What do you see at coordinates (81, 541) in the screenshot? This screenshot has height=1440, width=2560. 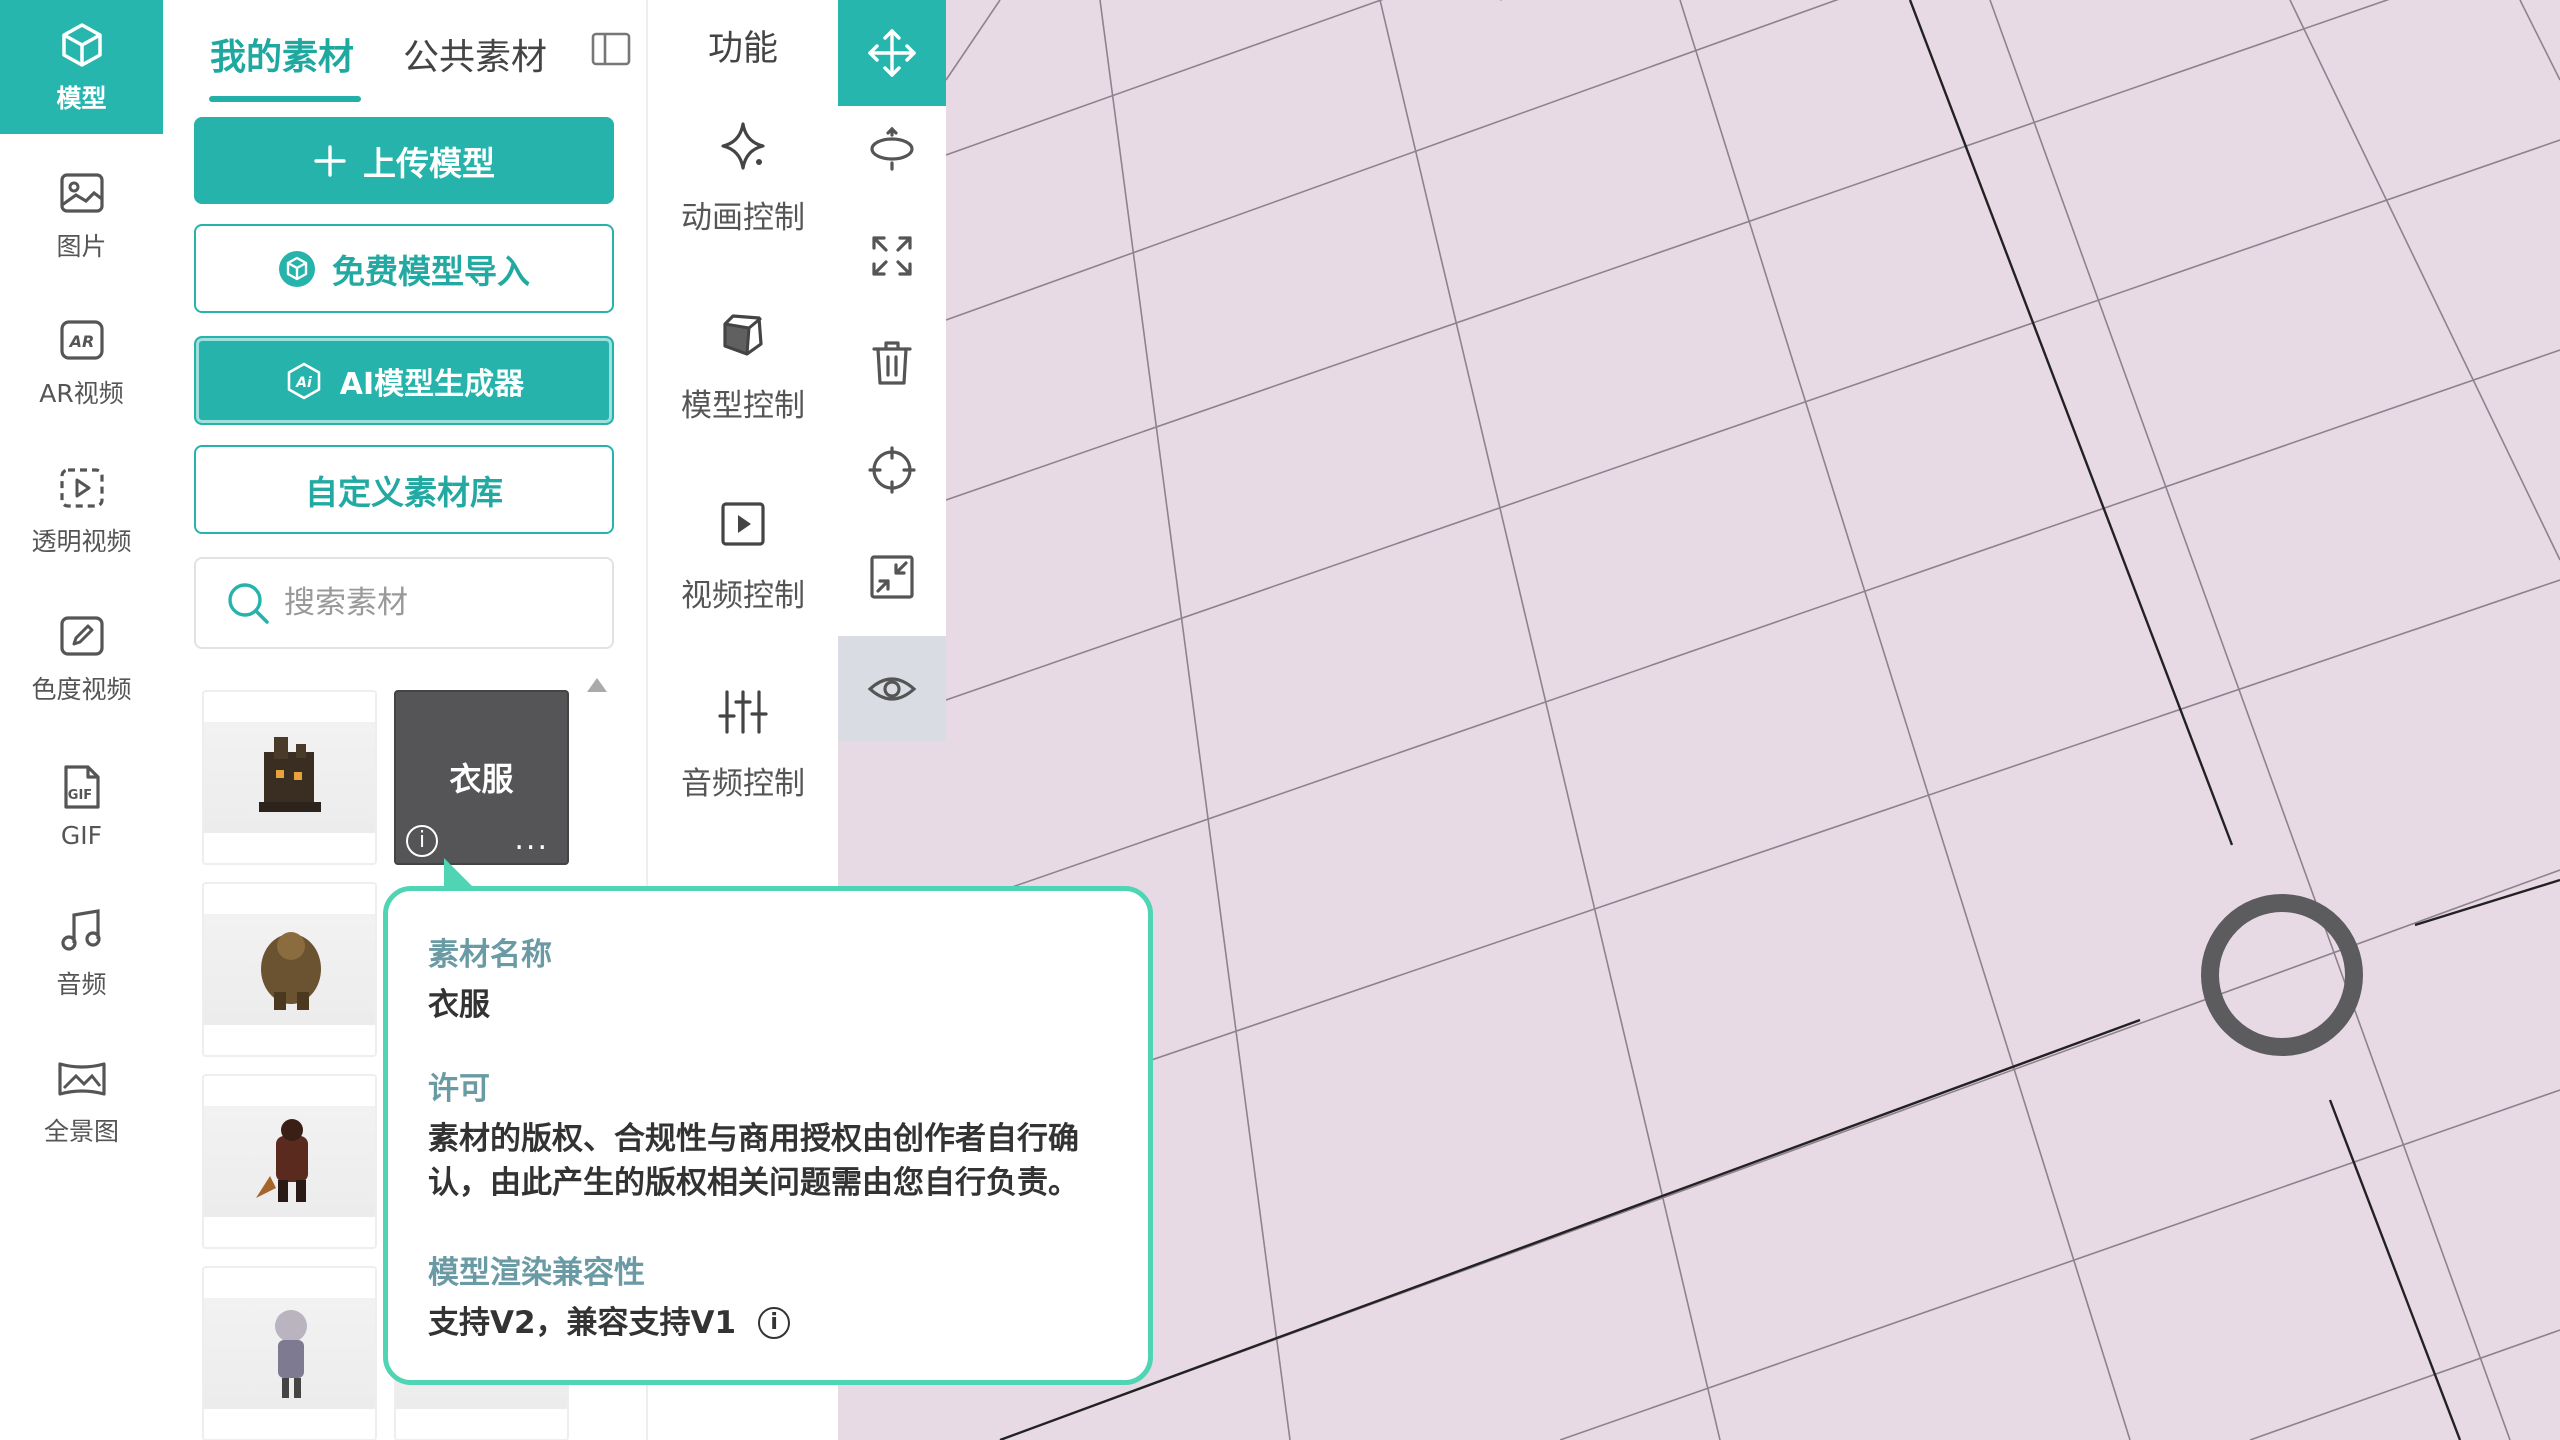 I see `nav-label: 透明视频` at bounding box center [81, 541].